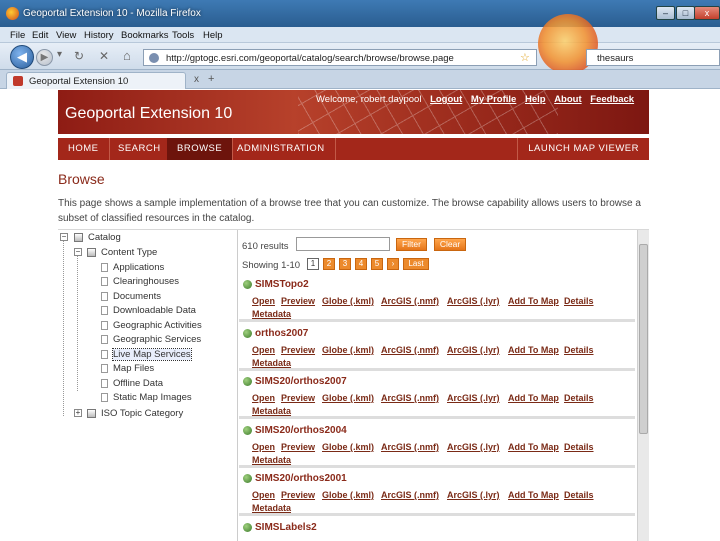 The height and width of the screenshot is (541, 720). Describe the element at coordinates (301, 381) in the screenshot. I see `record-title: SIMS20/orthos2007` at that location.